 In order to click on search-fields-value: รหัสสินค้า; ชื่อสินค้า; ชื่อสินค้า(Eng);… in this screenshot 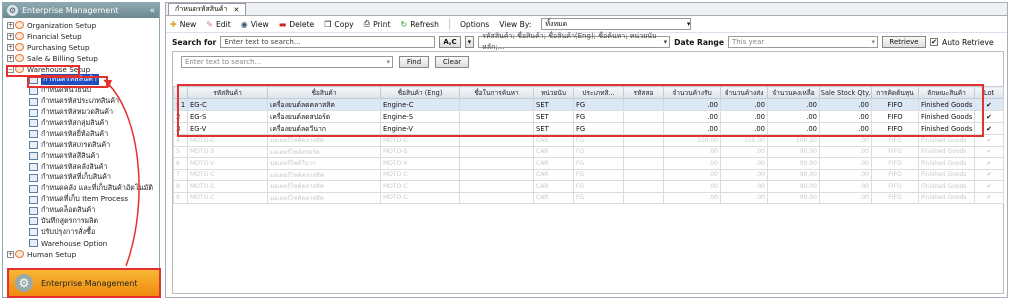, I will do `click(569, 41)`.